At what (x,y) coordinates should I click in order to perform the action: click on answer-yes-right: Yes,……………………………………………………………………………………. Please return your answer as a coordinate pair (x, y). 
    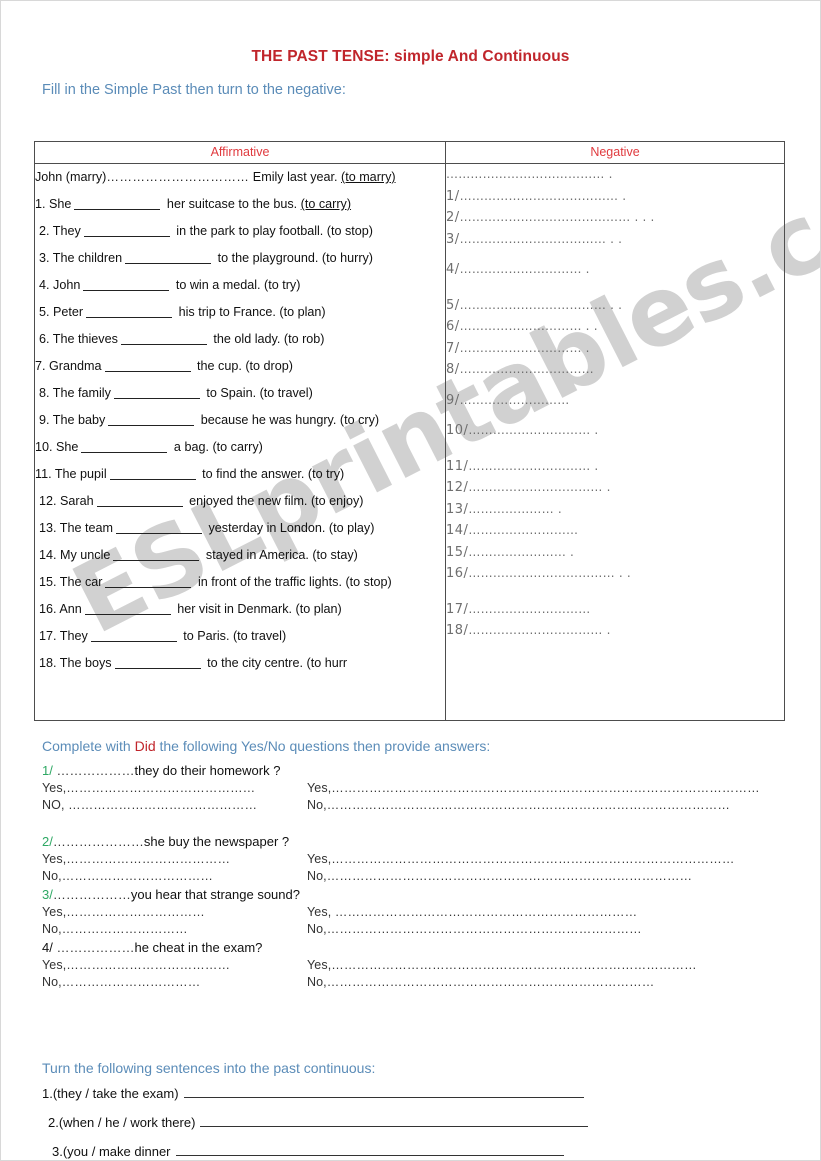
    Looking at the image, I should click on (544, 859).